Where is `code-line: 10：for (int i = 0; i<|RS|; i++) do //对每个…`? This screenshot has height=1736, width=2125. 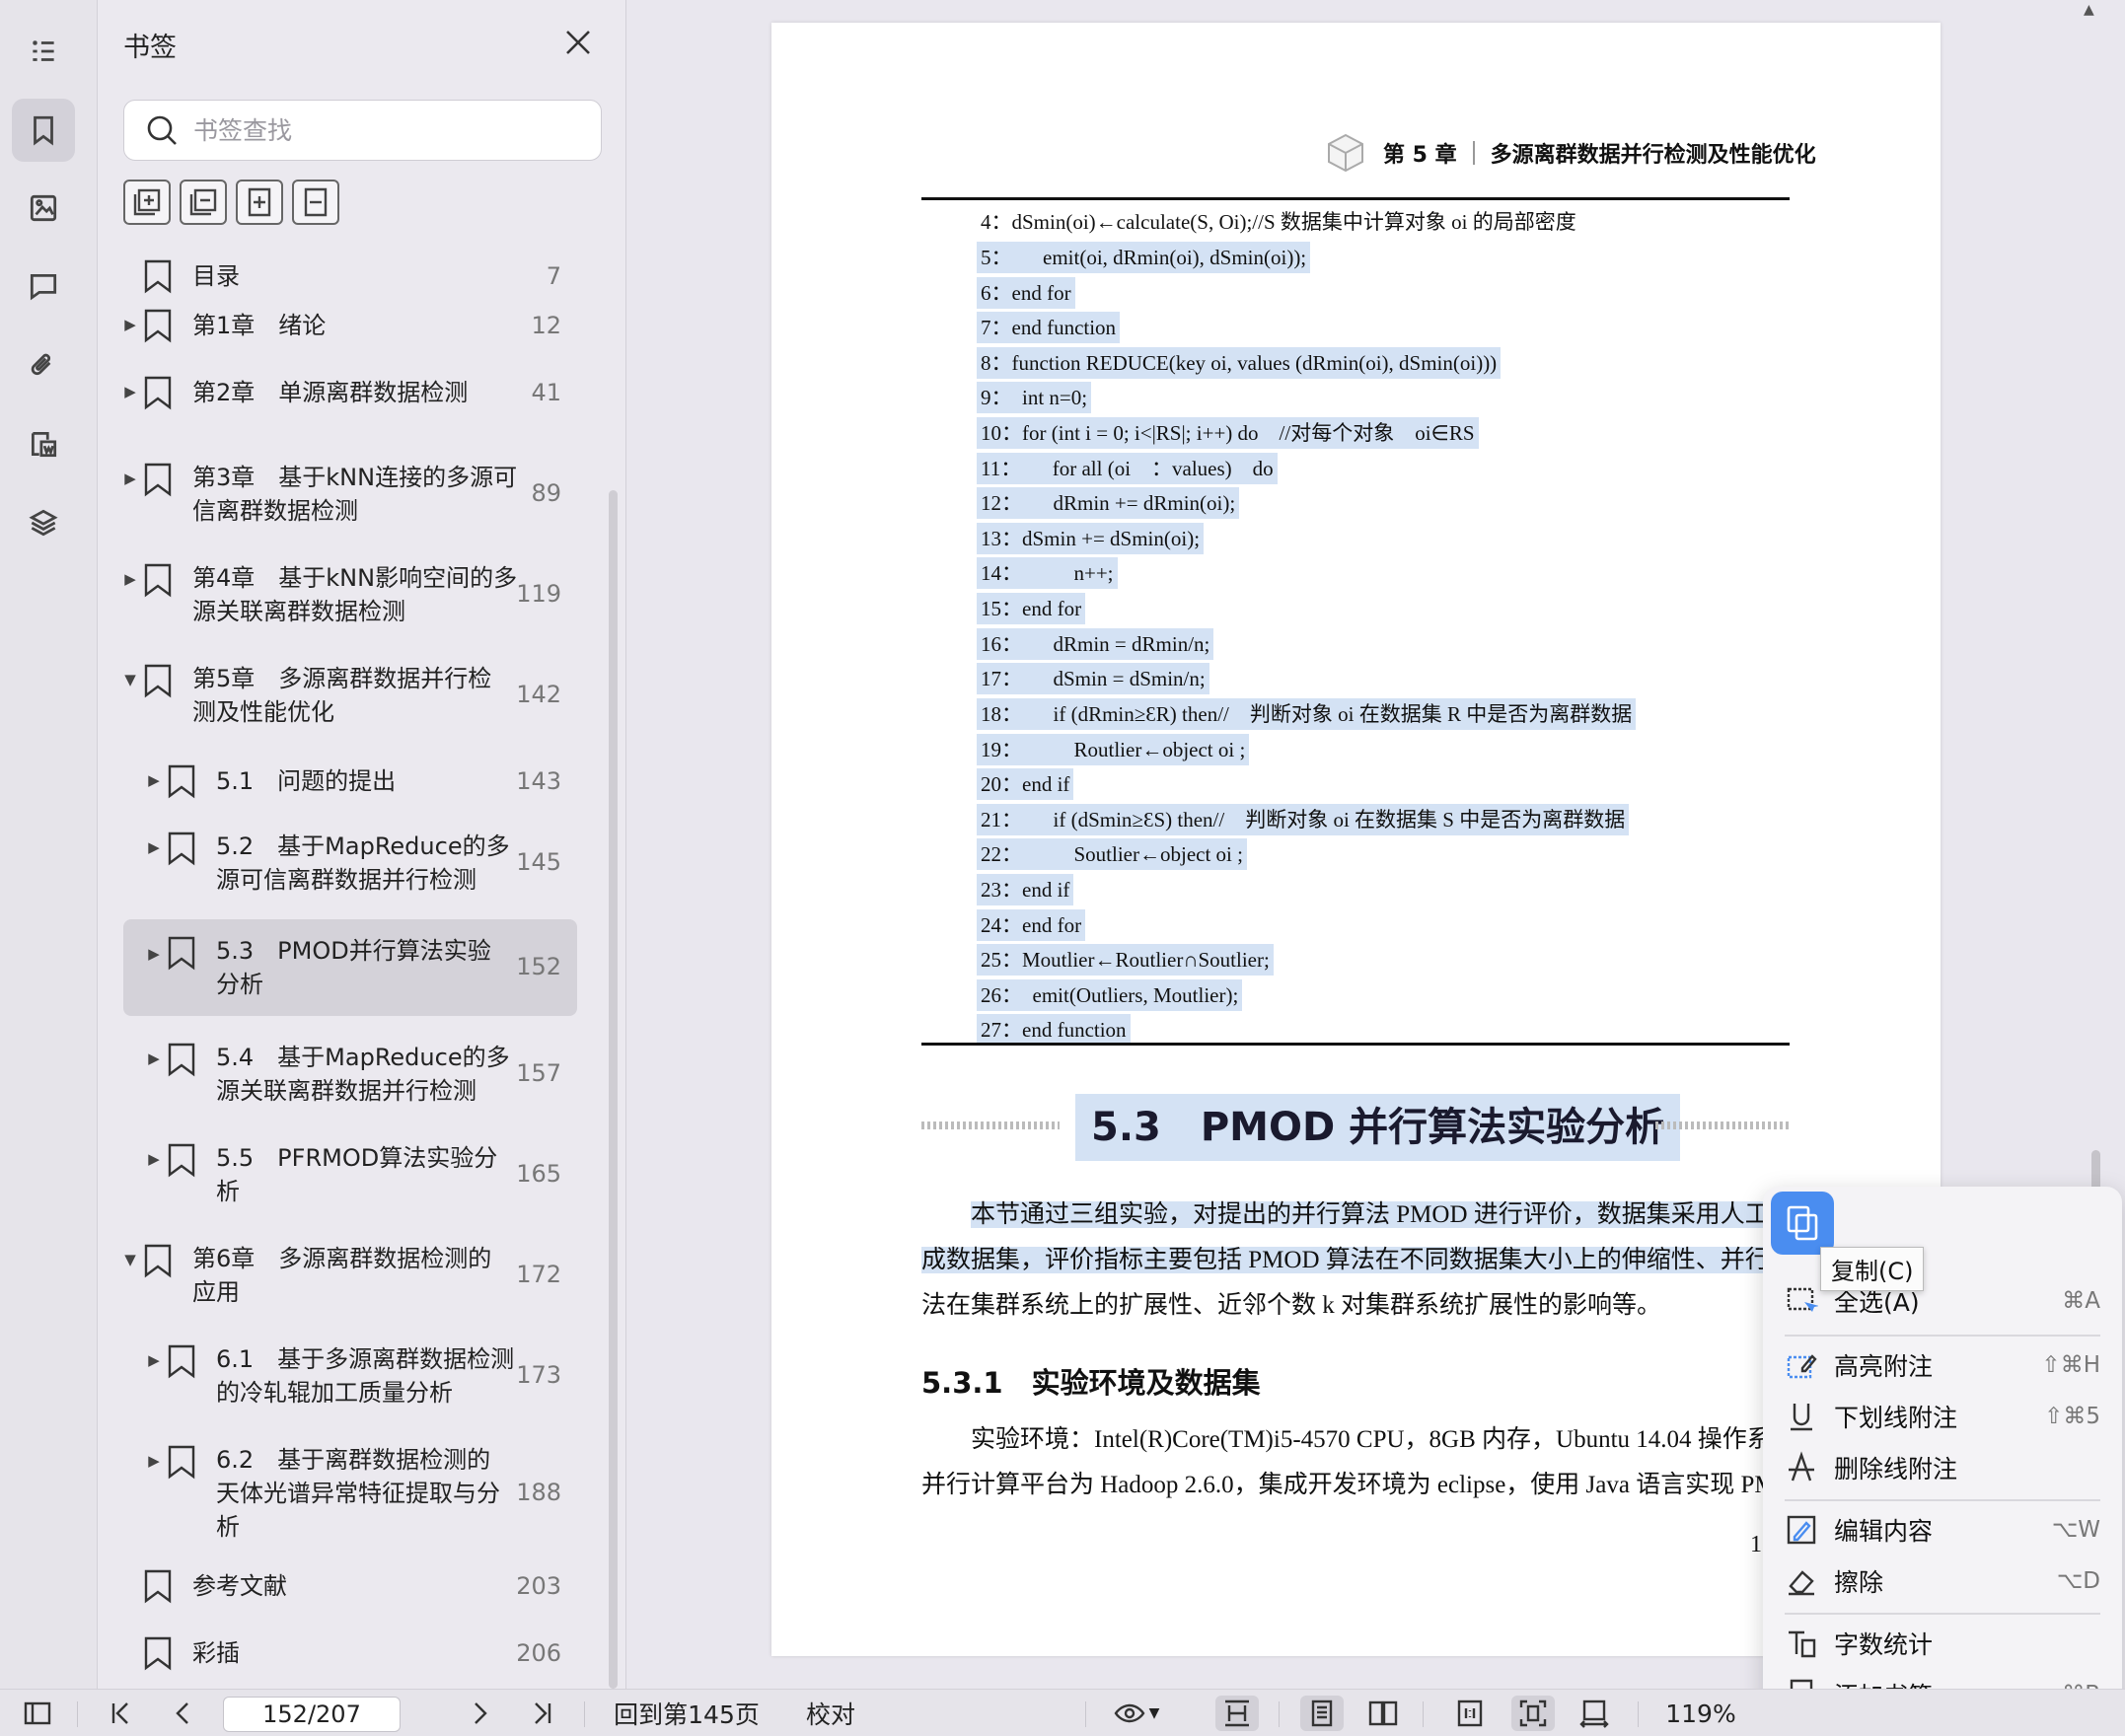
code-line: 10：for (int i = 0; i<|RS|; i++) do //对每个… is located at coordinates (1228, 433).